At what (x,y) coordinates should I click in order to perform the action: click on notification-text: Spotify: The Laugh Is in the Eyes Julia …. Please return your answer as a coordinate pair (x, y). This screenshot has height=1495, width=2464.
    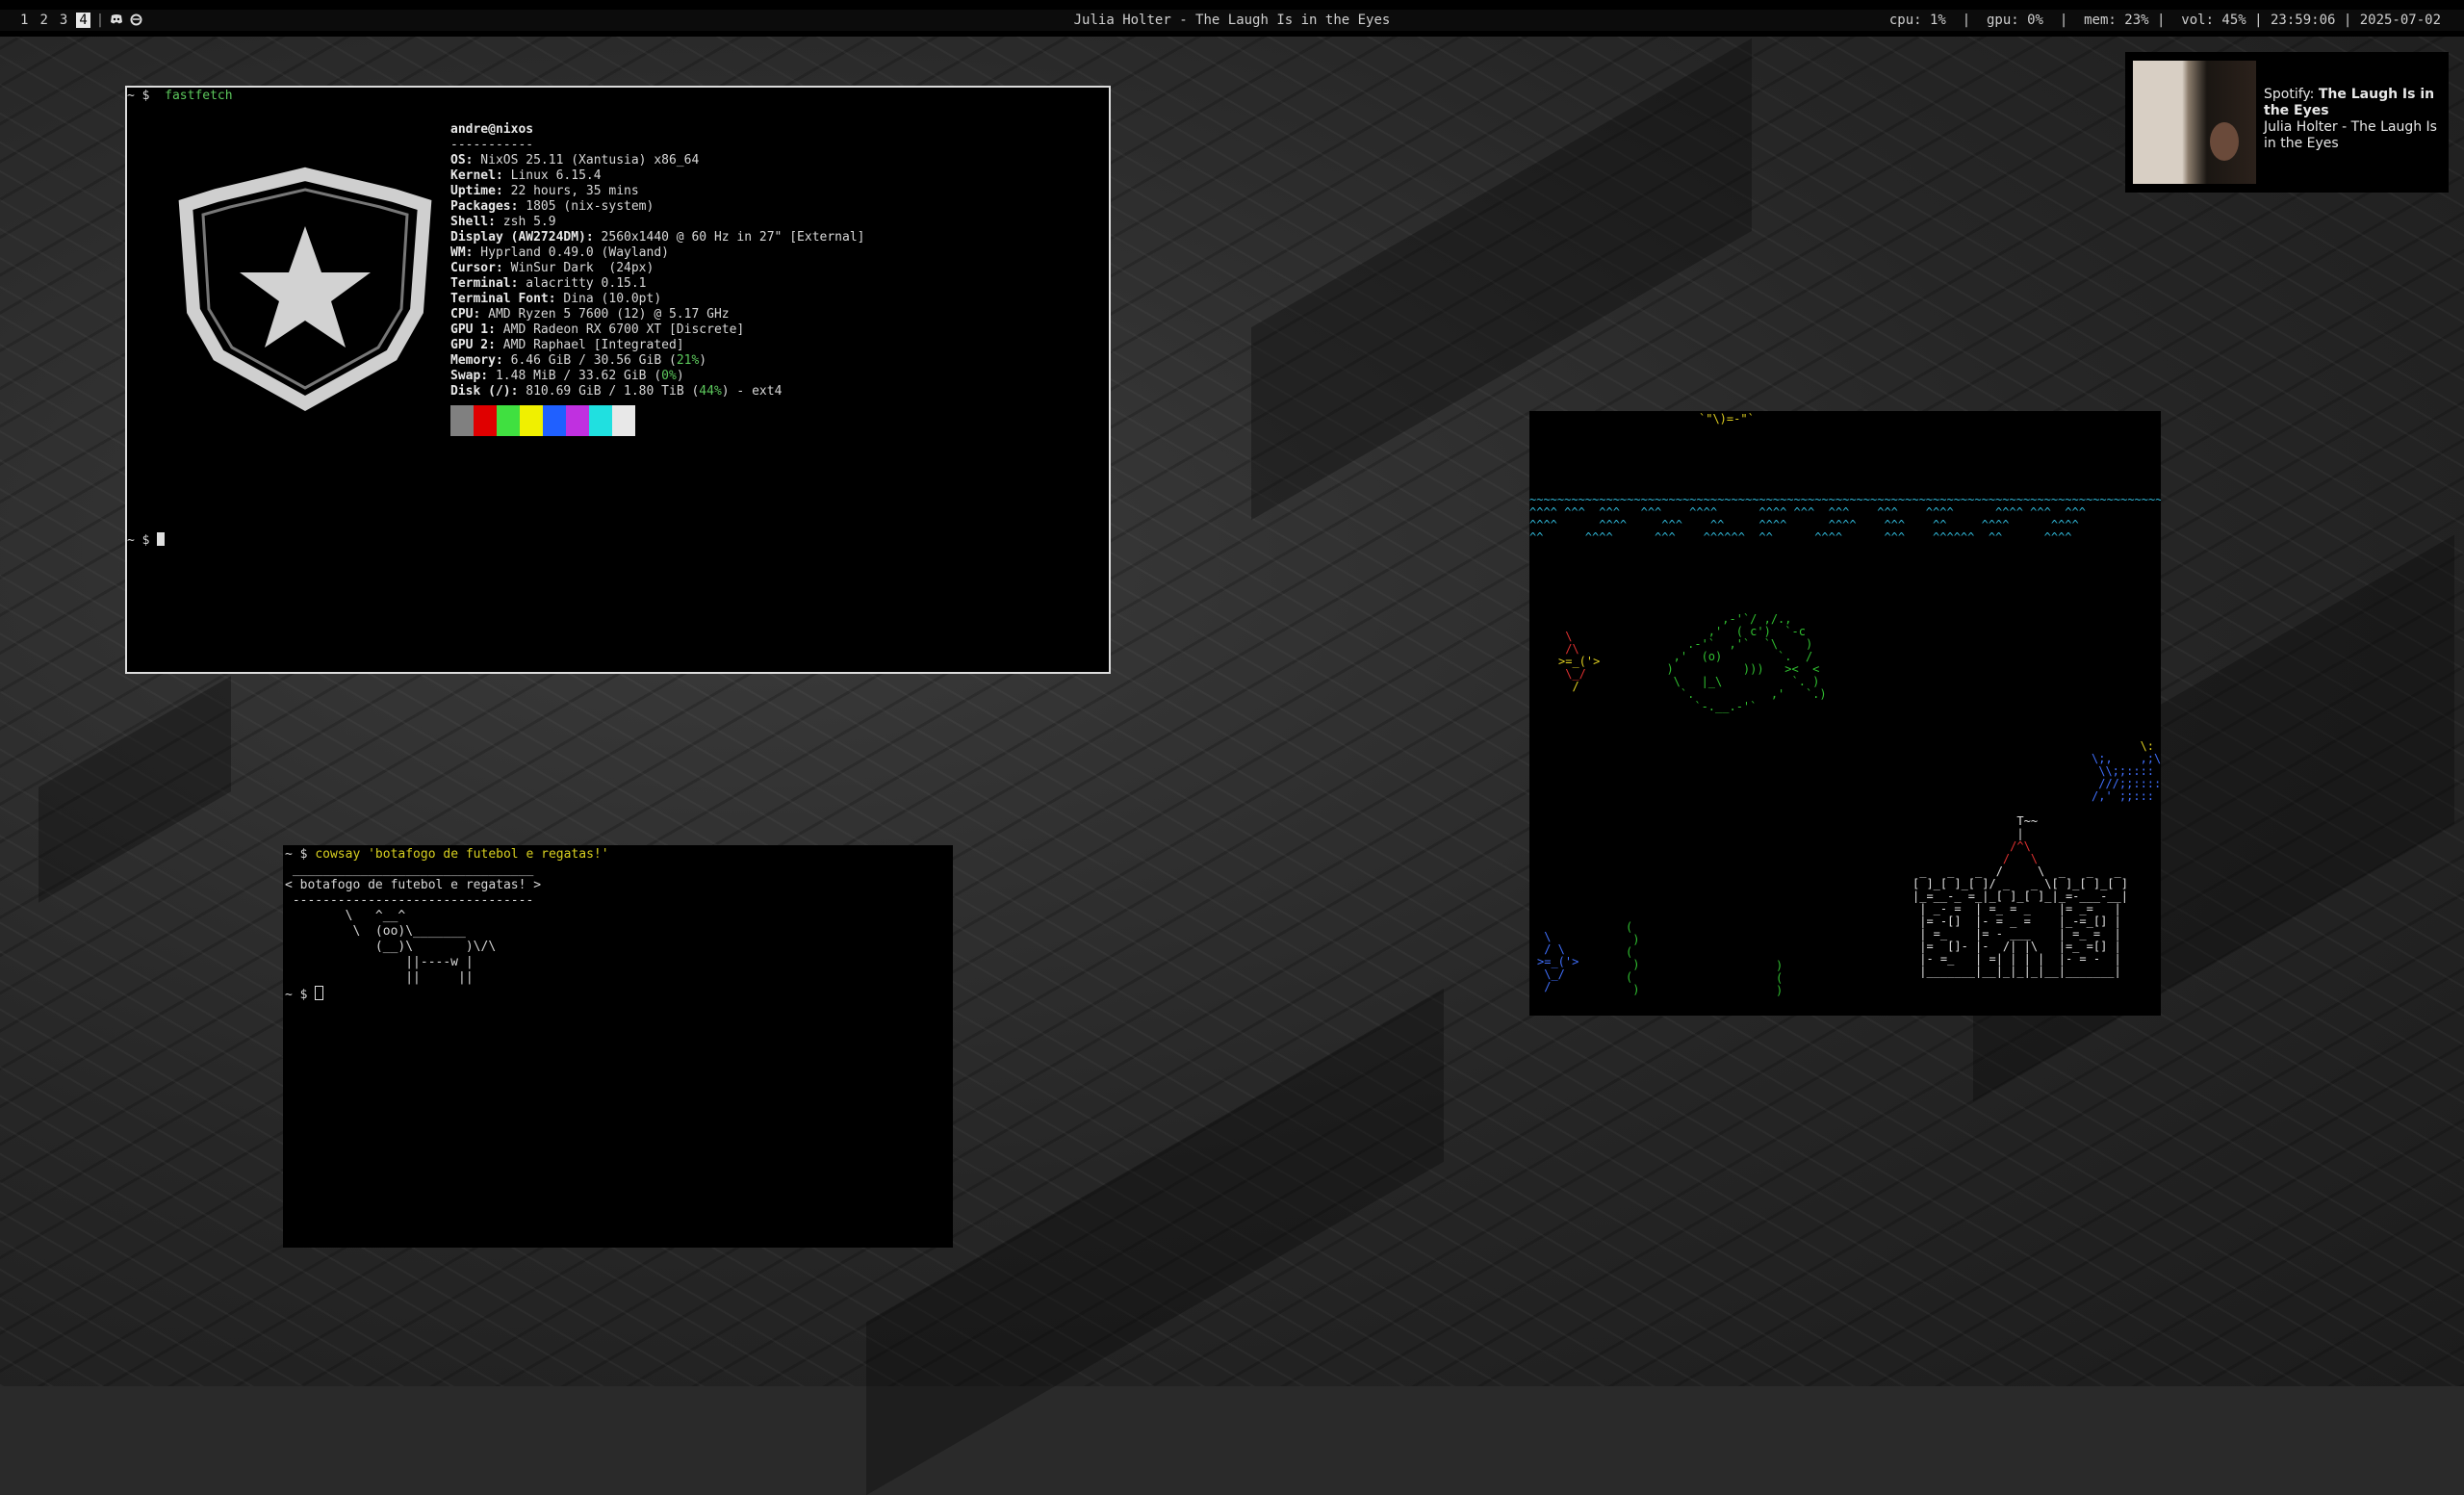
    Looking at the image, I should click on (2353, 119).